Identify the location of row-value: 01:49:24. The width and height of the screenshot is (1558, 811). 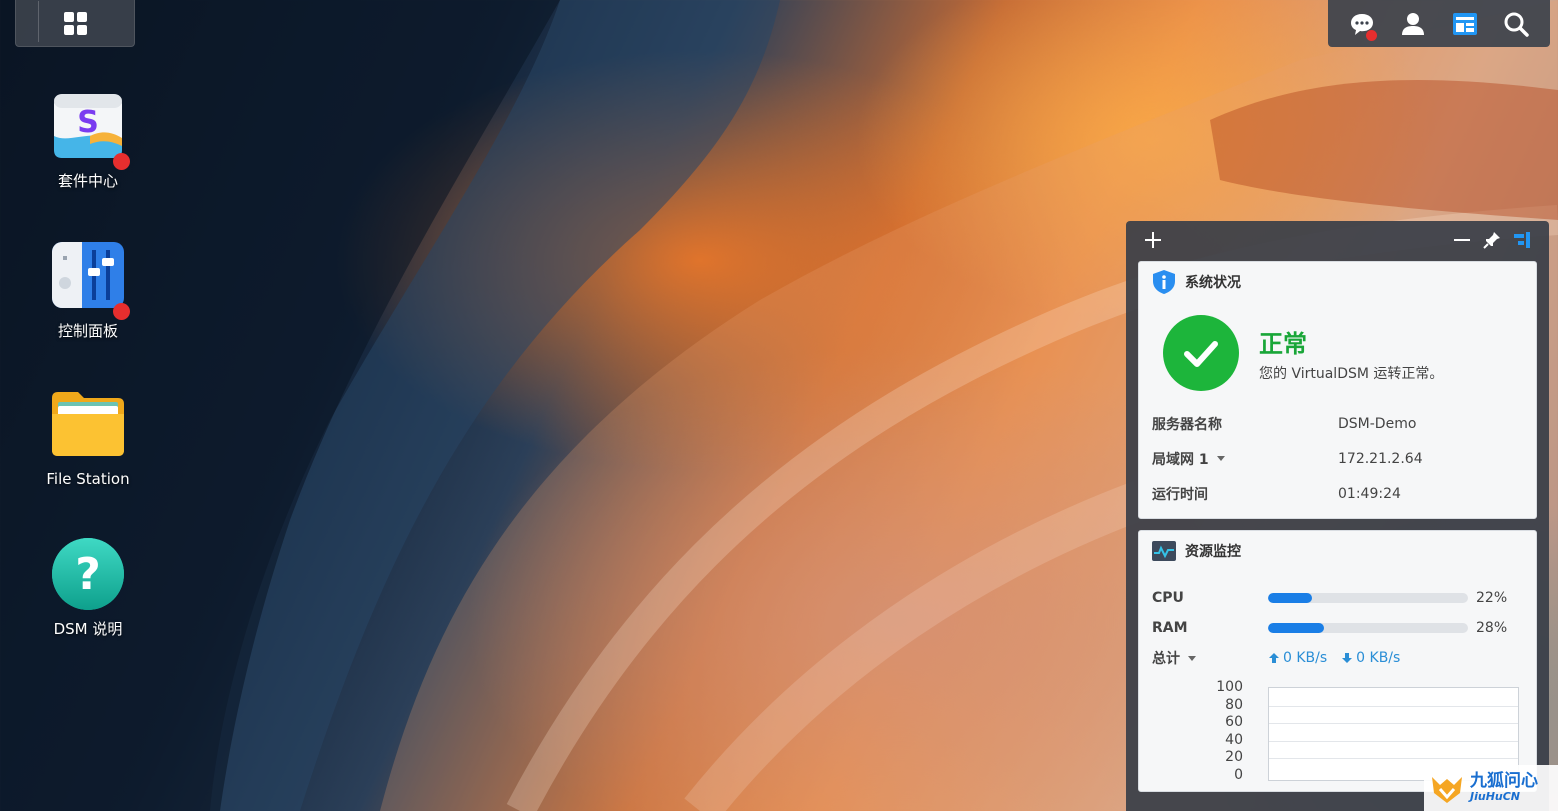
(1369, 493).